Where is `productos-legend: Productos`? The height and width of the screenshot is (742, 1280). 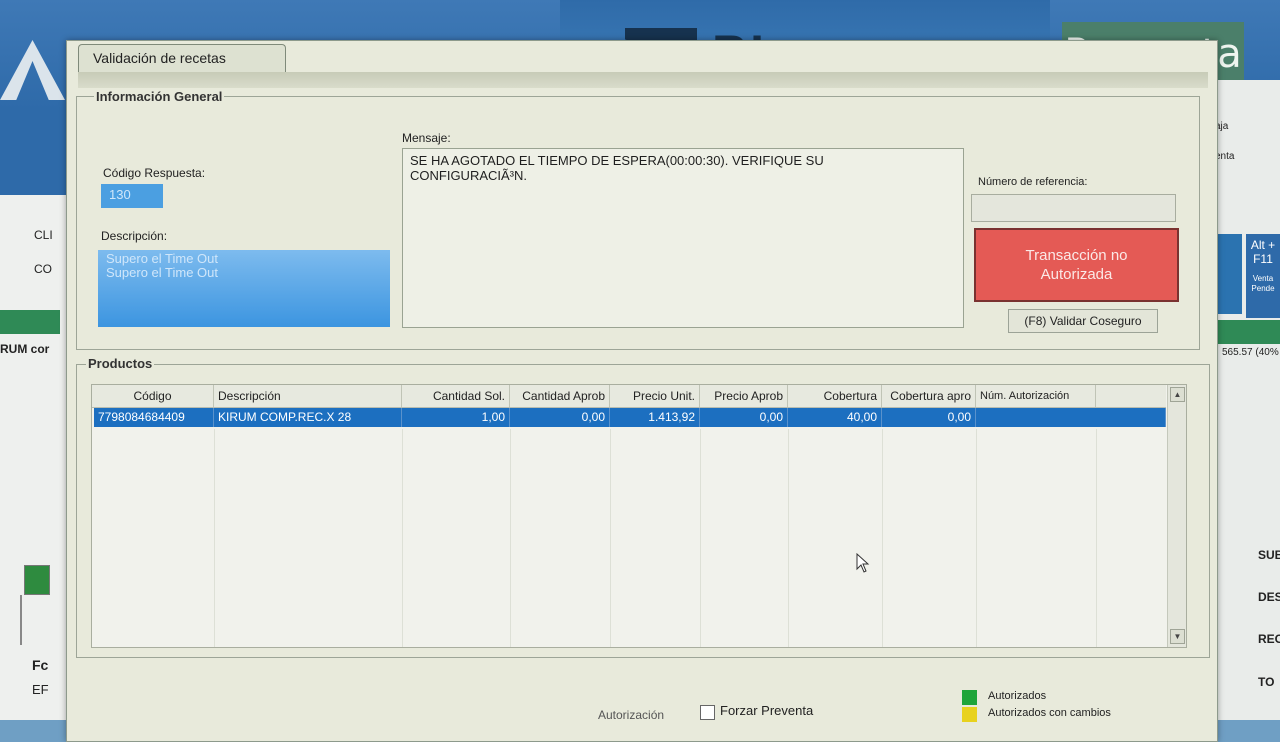
productos-legend: Productos is located at coordinates (120, 363).